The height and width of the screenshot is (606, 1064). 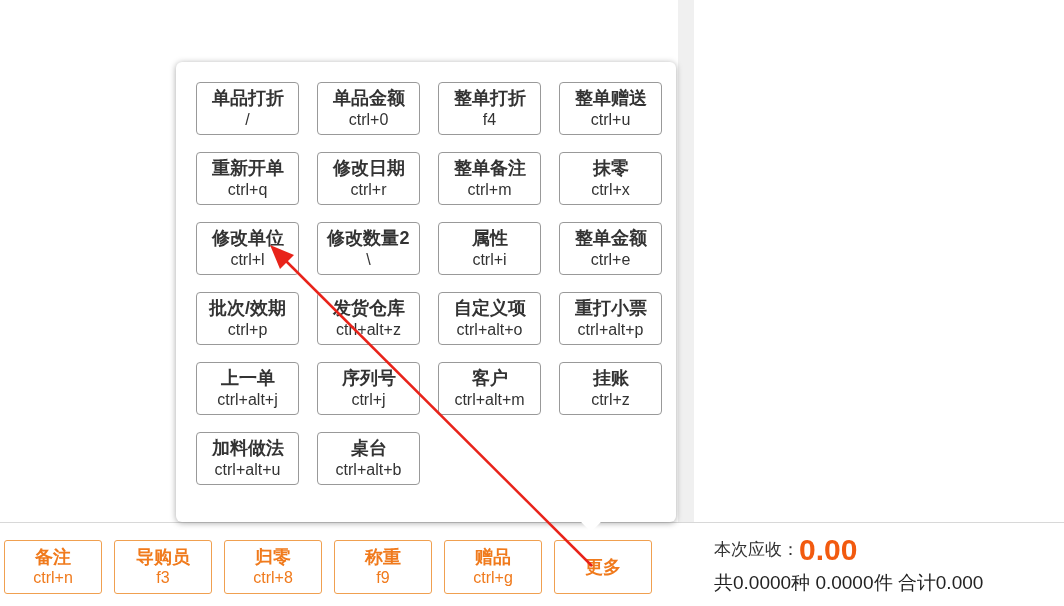 What do you see at coordinates (610, 178) in the screenshot?
I see `menu-action-button: 抹零 ctrl+x` at bounding box center [610, 178].